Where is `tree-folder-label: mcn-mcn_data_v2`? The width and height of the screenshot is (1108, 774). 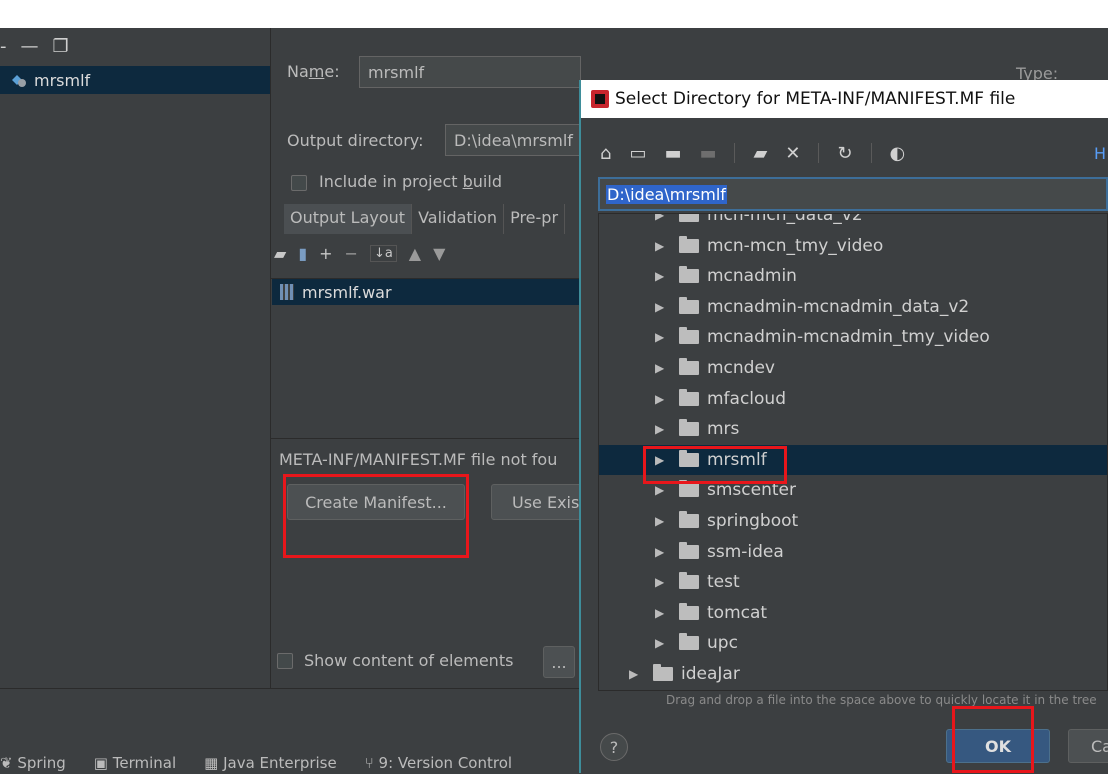
tree-folder-label: mcn-mcn_data_v2 is located at coordinates (785, 219).